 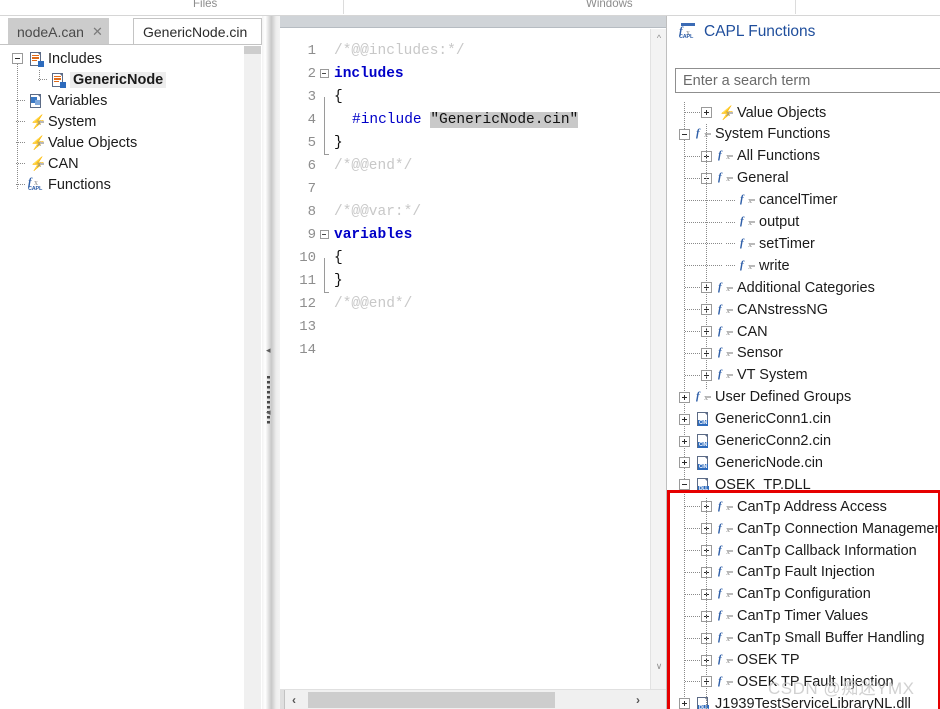 I want to click on capl-tree-item-canceltimer: fxcancelTimer, so click(x=752, y=200).